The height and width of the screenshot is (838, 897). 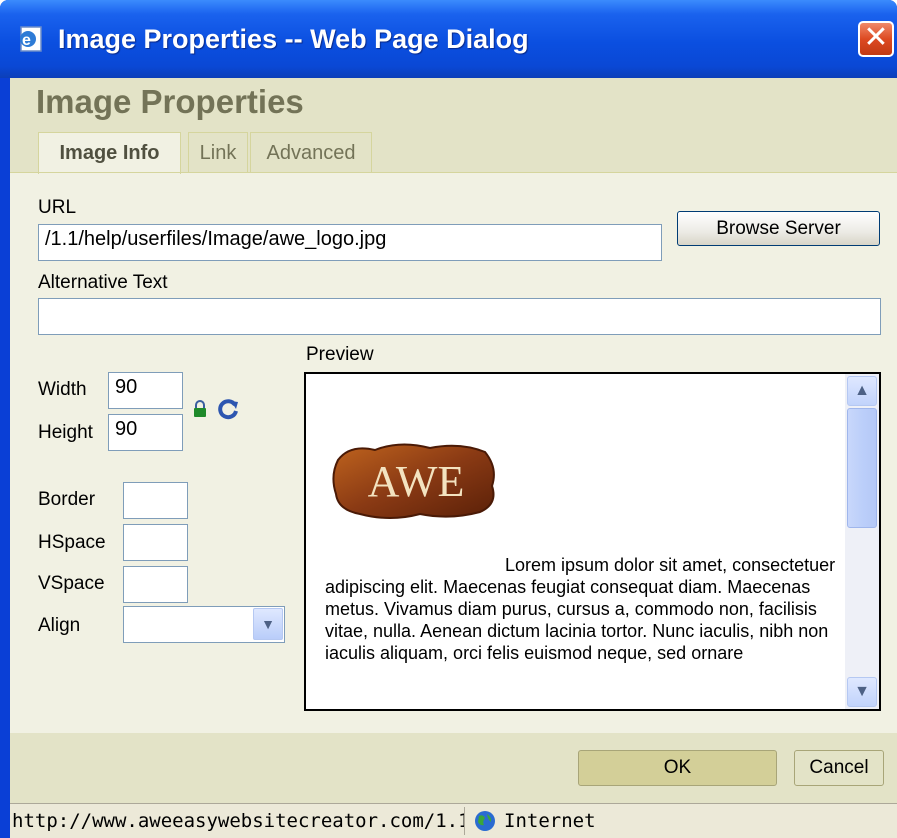 I want to click on vspace-label: VSpace, so click(x=71, y=583).